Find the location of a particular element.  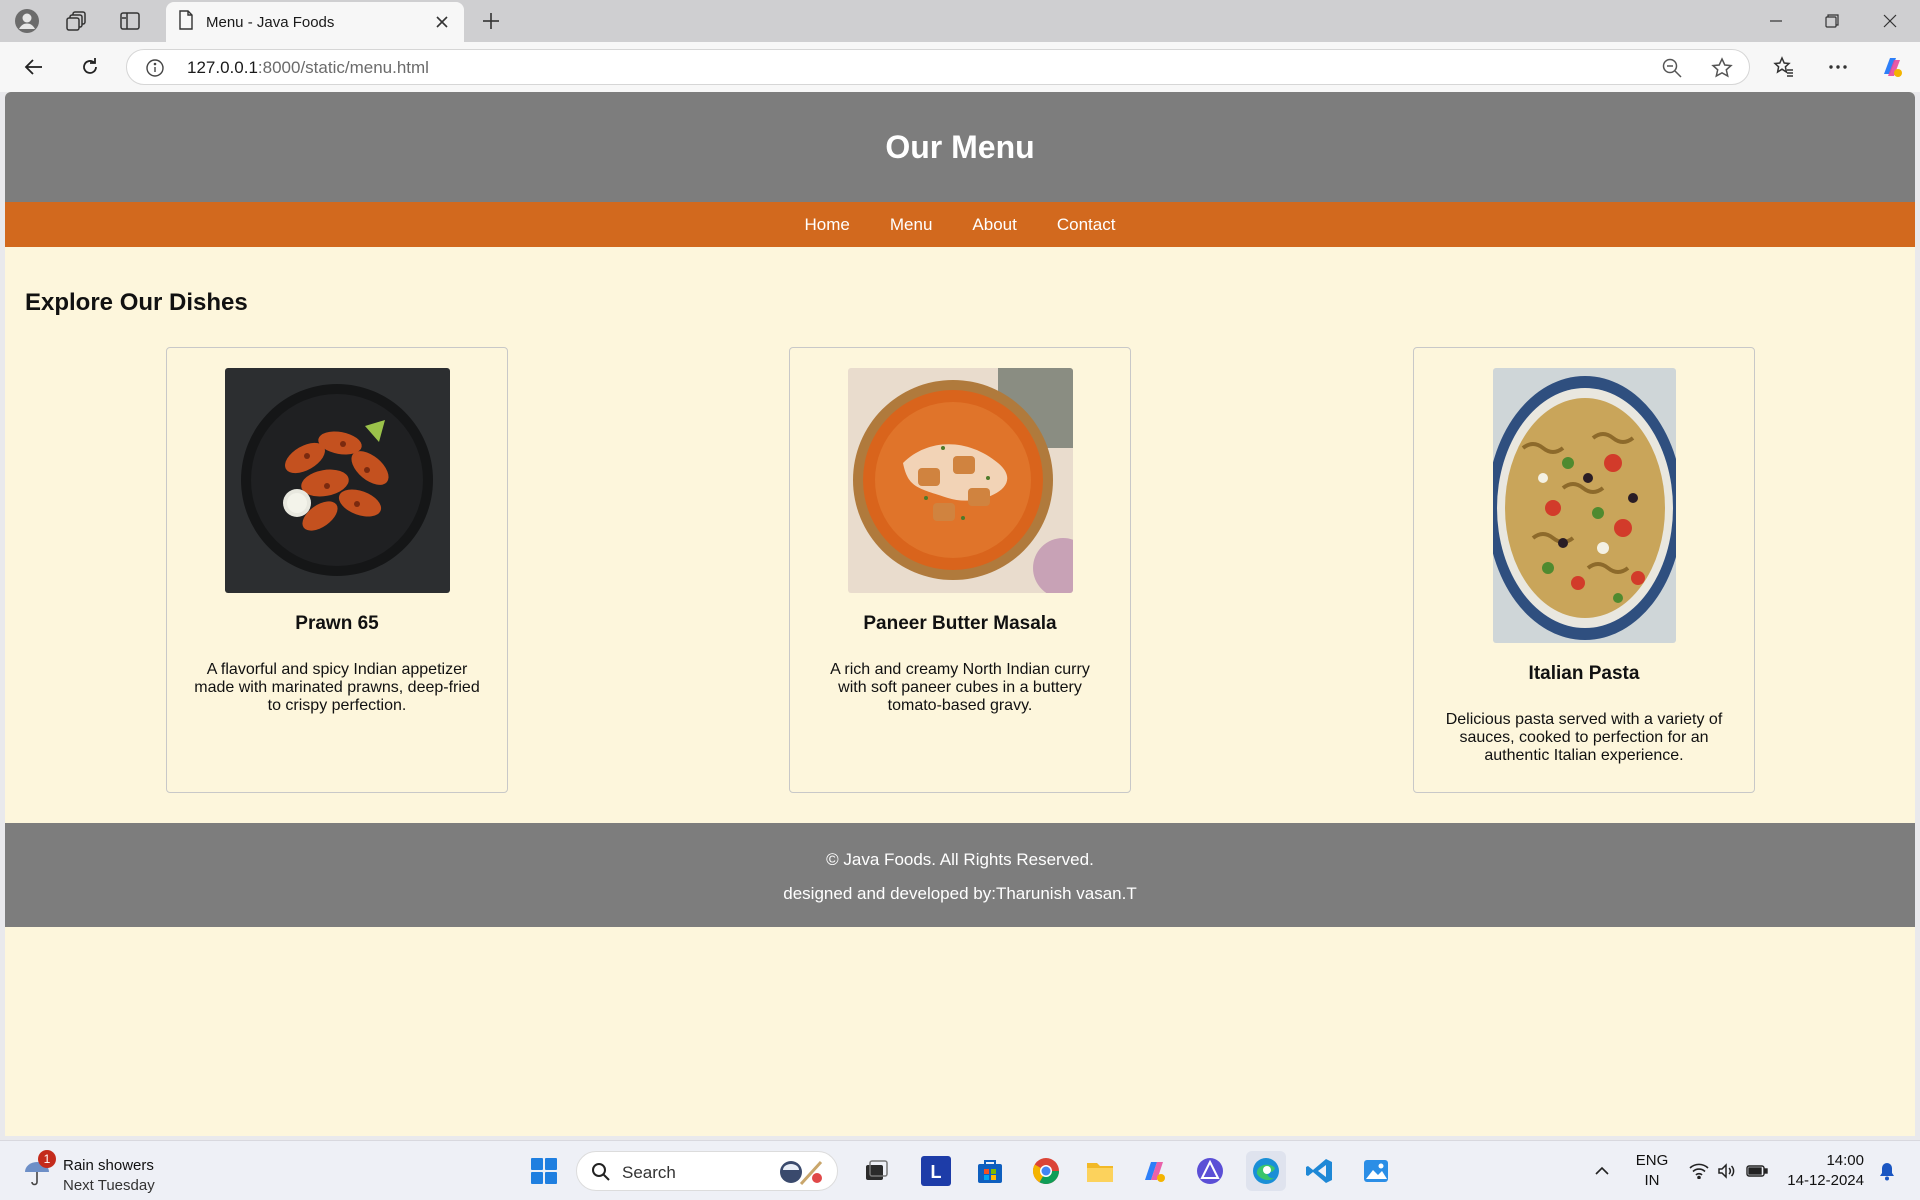

workspaces-icon is located at coordinates (77, 21).